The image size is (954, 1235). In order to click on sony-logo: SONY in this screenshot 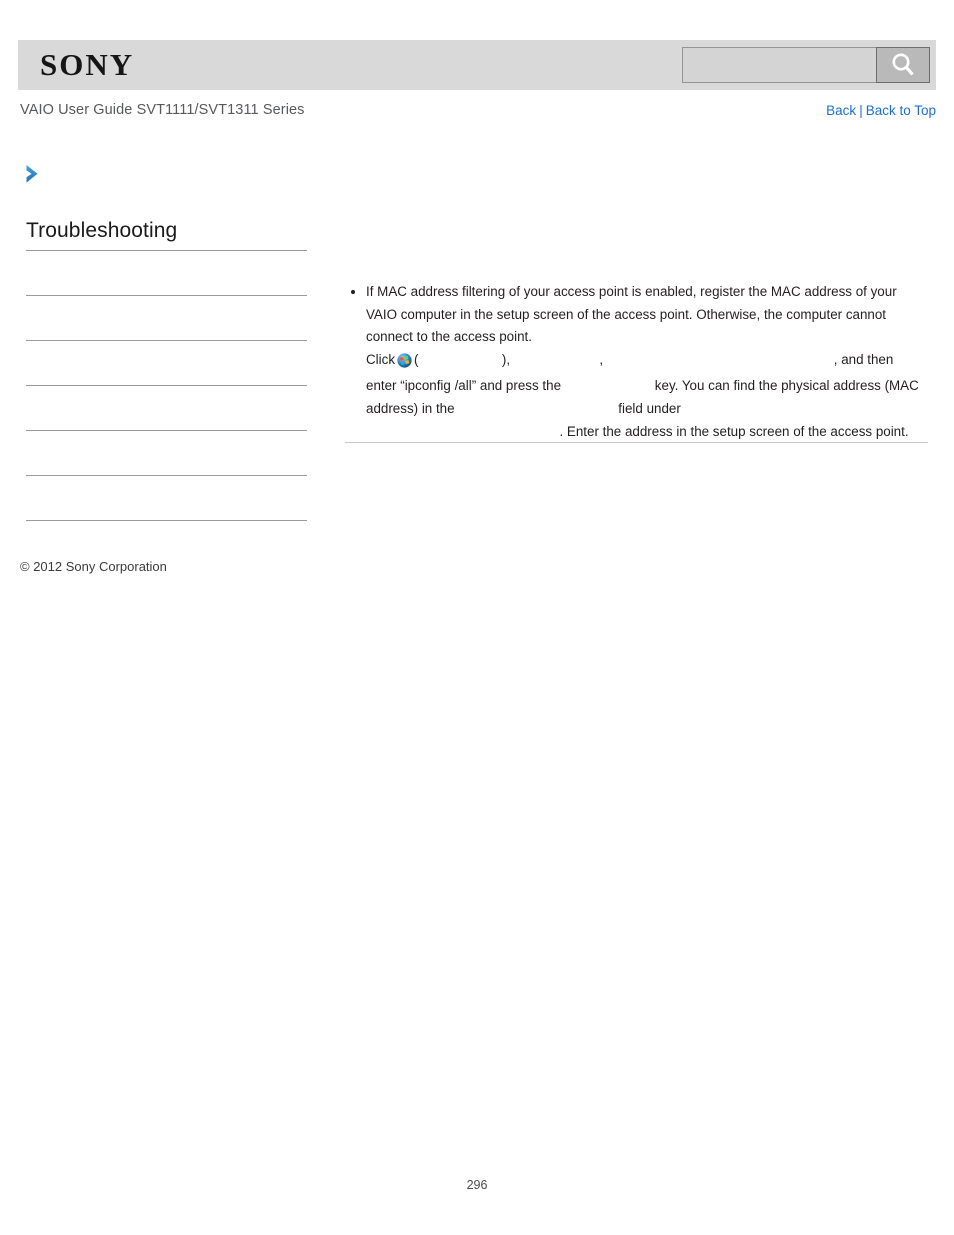, I will do `click(87, 64)`.